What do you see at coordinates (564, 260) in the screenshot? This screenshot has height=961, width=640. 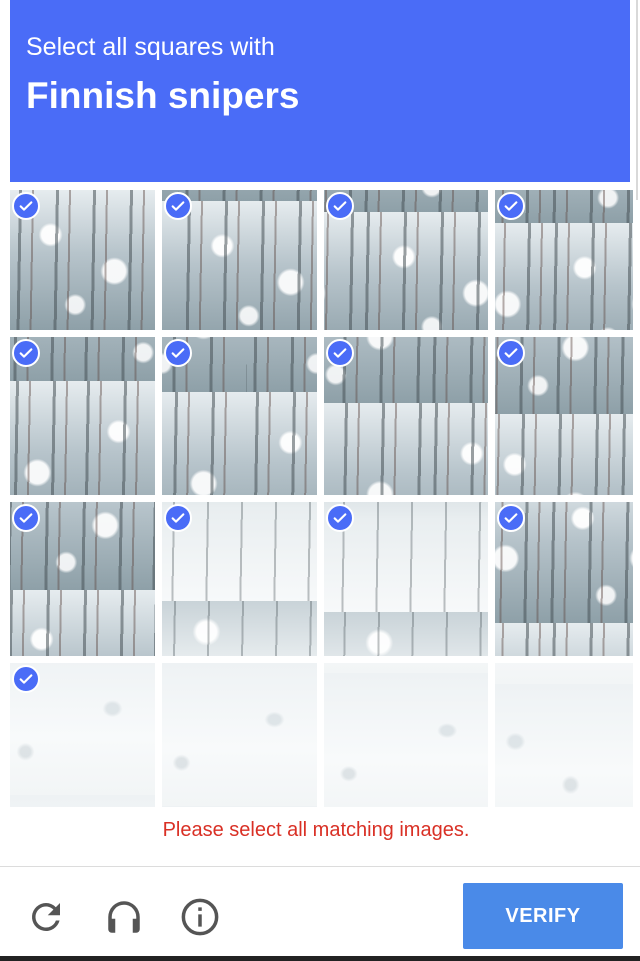 I see `image-tile-r1-c4` at bounding box center [564, 260].